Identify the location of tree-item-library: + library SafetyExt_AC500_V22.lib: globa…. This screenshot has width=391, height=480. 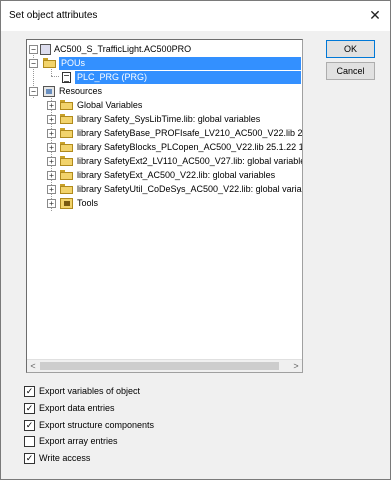
(174, 175).